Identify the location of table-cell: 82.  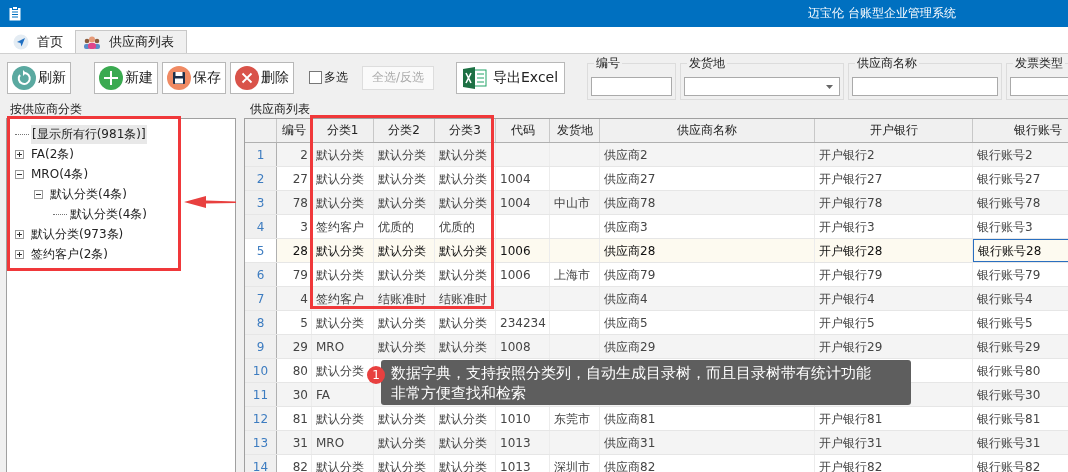
(300, 466).